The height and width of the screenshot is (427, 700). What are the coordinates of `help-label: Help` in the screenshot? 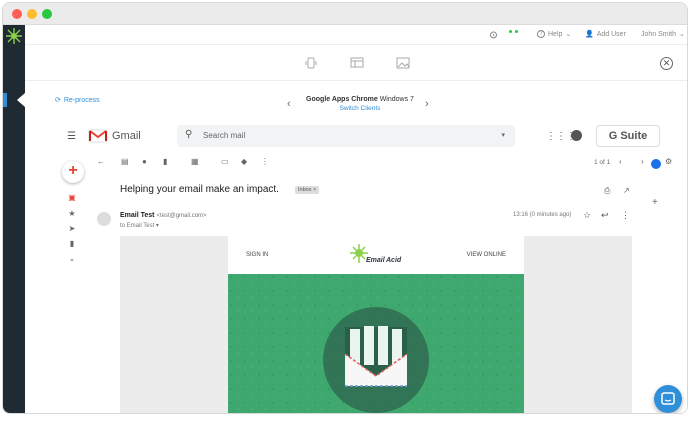 It's located at (555, 34).